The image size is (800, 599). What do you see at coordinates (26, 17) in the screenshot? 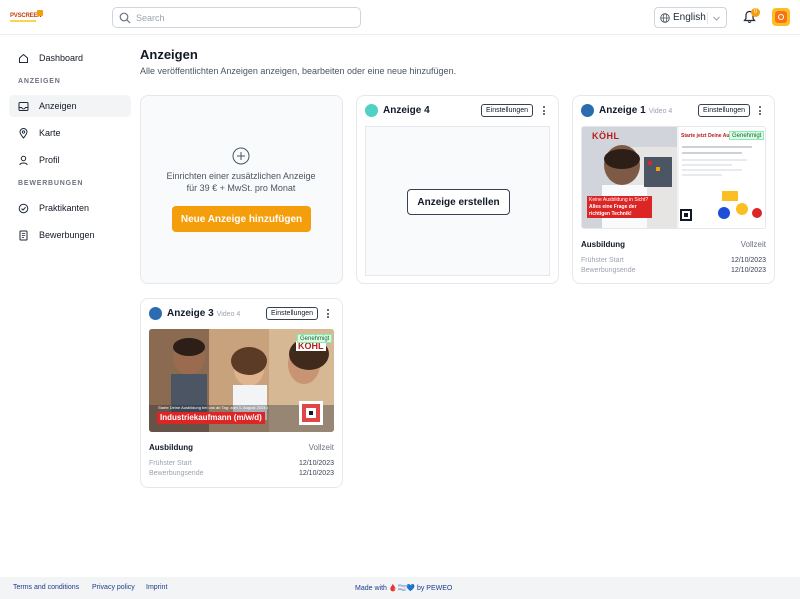
I see `app-logo: PVSCREEN` at bounding box center [26, 17].